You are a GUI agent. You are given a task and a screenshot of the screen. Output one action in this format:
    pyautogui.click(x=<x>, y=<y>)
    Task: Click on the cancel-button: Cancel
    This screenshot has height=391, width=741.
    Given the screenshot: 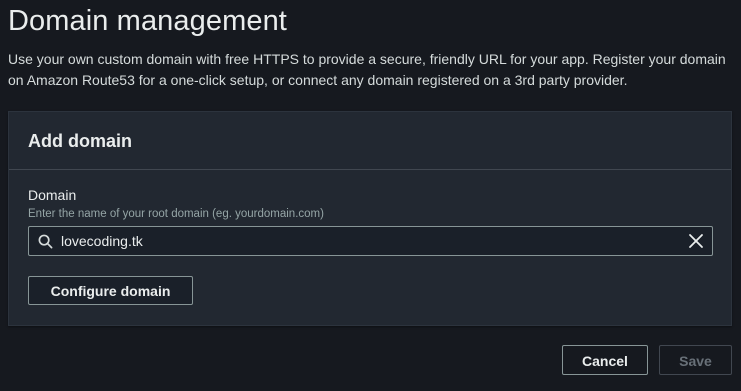 What is the action you would take?
    pyautogui.click(x=605, y=360)
    